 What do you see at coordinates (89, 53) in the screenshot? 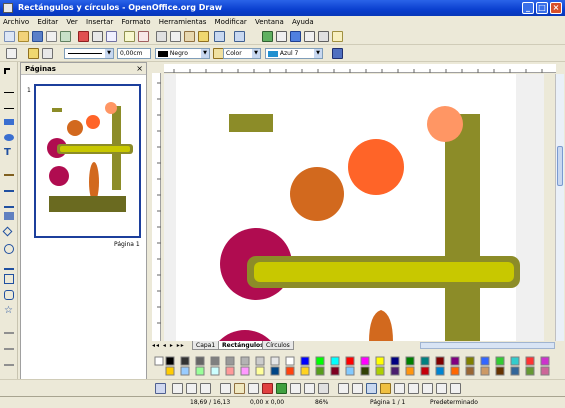
I see `line-style-select: ▼` at bounding box center [89, 53].